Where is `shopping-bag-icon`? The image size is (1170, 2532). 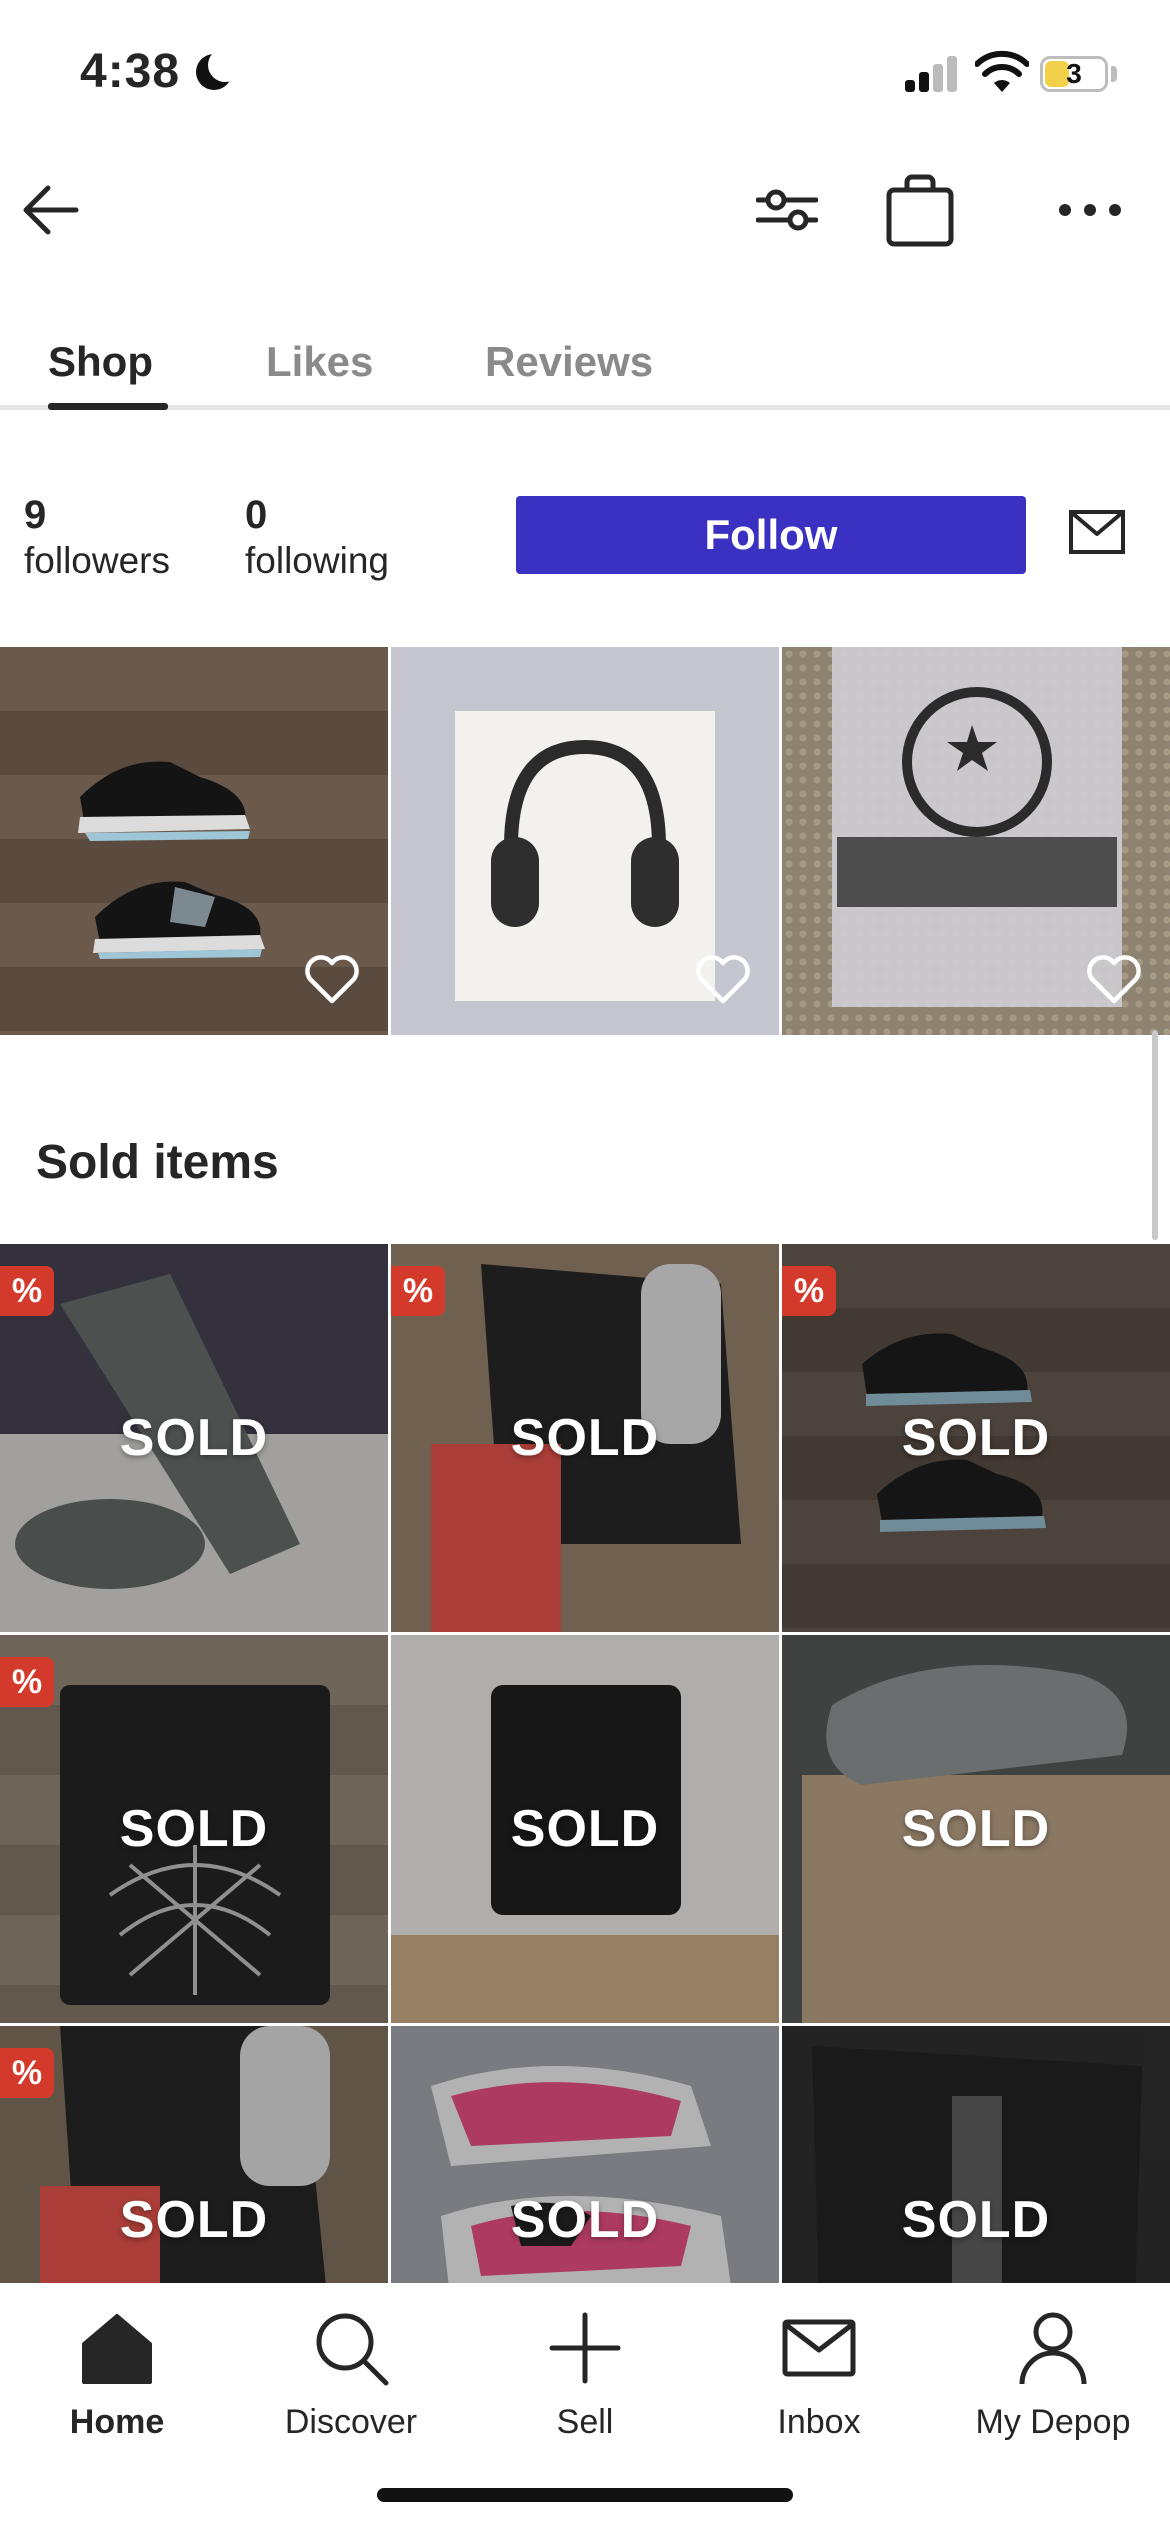 shopping-bag-icon is located at coordinates (920, 210).